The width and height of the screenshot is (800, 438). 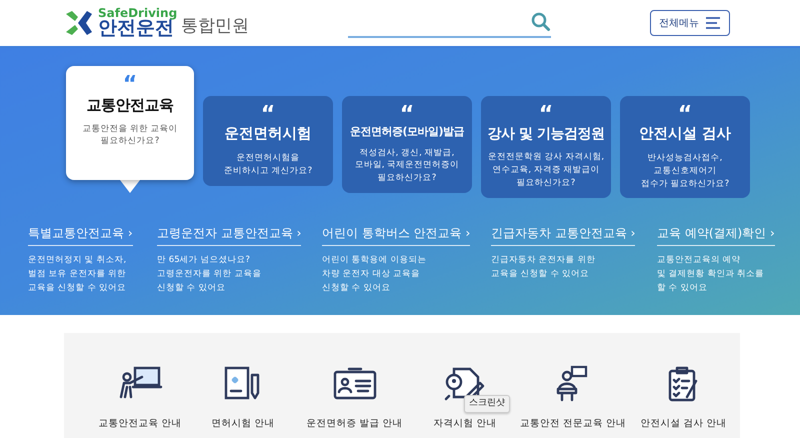 What do you see at coordinates (80, 235) in the screenshot?
I see `education-link: 특별교통안전교육 ›` at bounding box center [80, 235].